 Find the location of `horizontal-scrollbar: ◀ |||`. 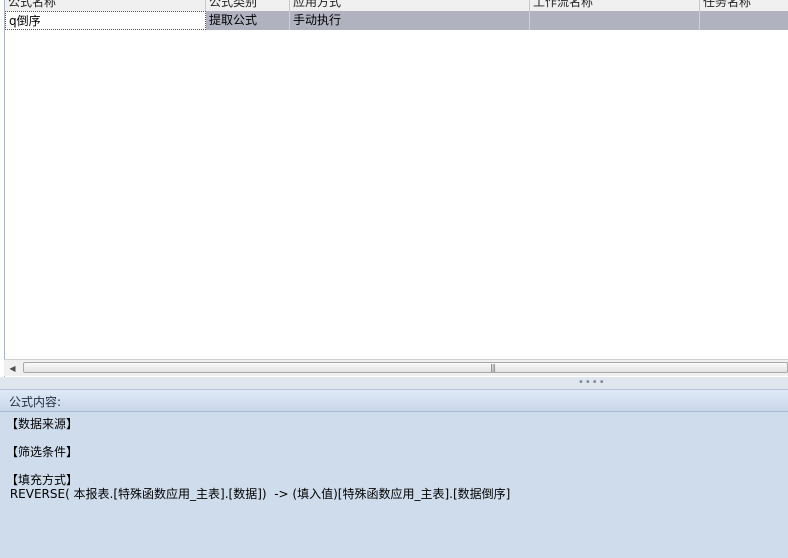

horizontal-scrollbar: ◀ ||| is located at coordinates (396, 367).